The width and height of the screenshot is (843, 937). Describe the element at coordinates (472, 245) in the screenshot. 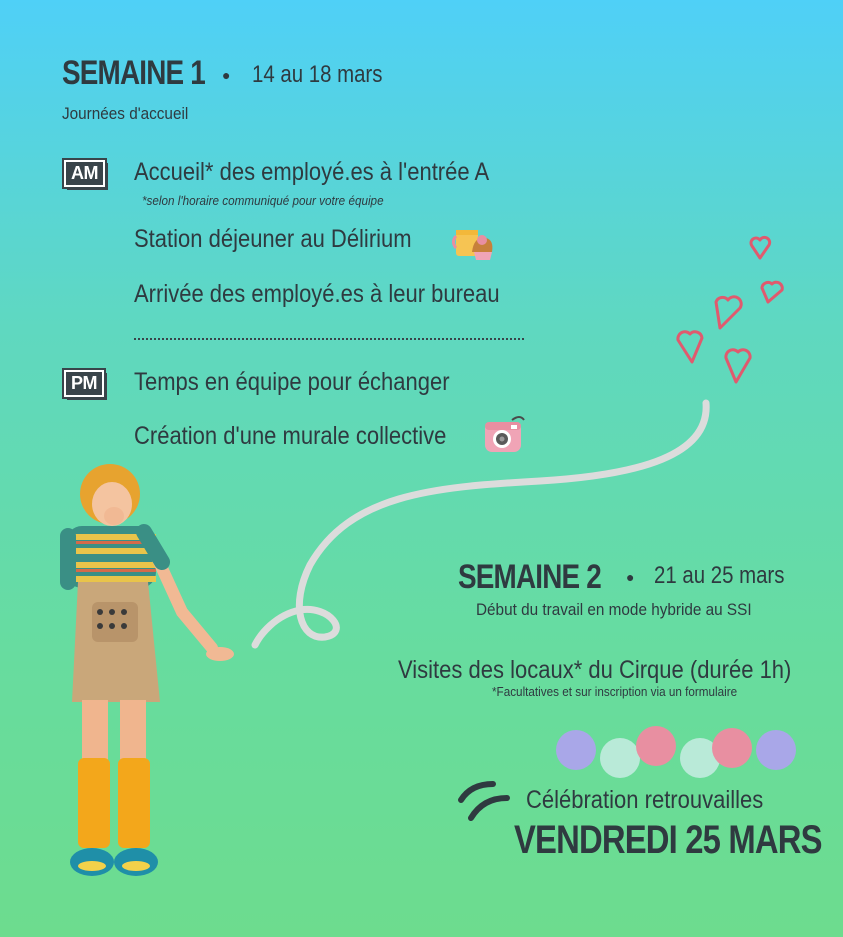

I see `coffee-cupcake-icon` at that location.